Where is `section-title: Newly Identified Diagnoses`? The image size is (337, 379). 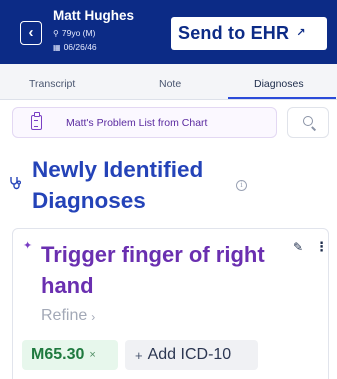 section-title: Newly Identified Diagnoses is located at coordinates (118, 185).